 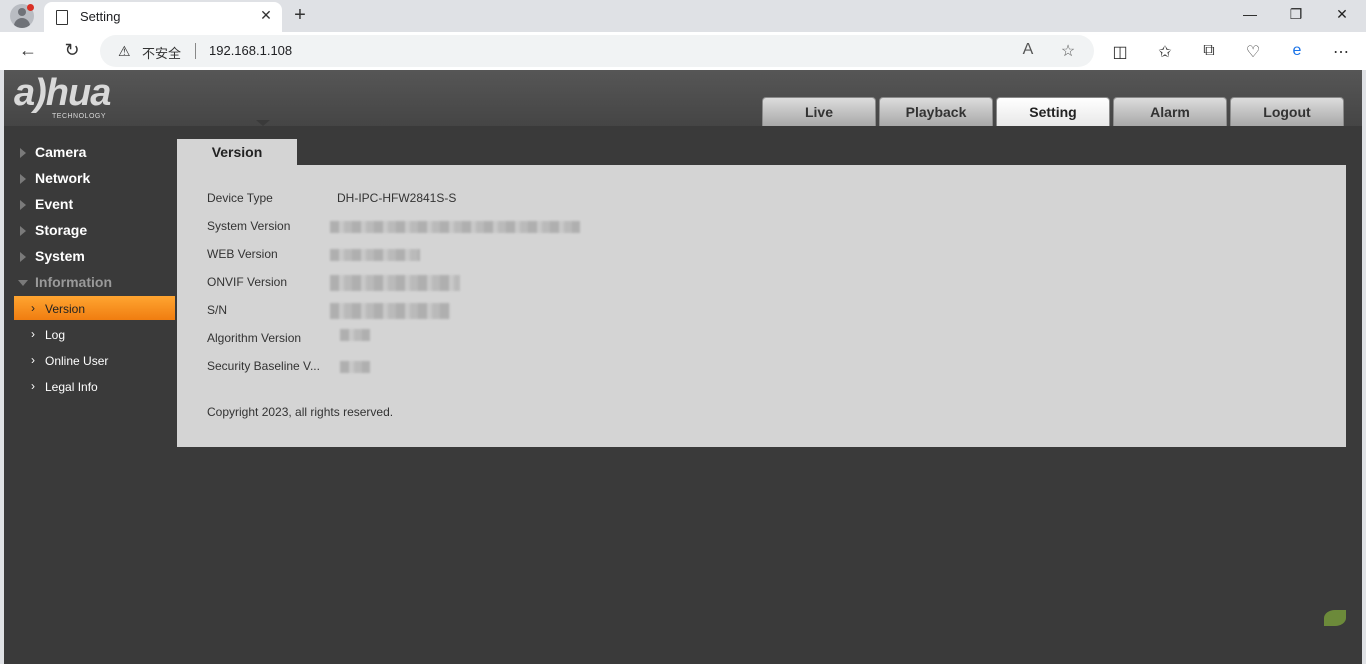 I want to click on tab-title: Setting, so click(x=100, y=16).